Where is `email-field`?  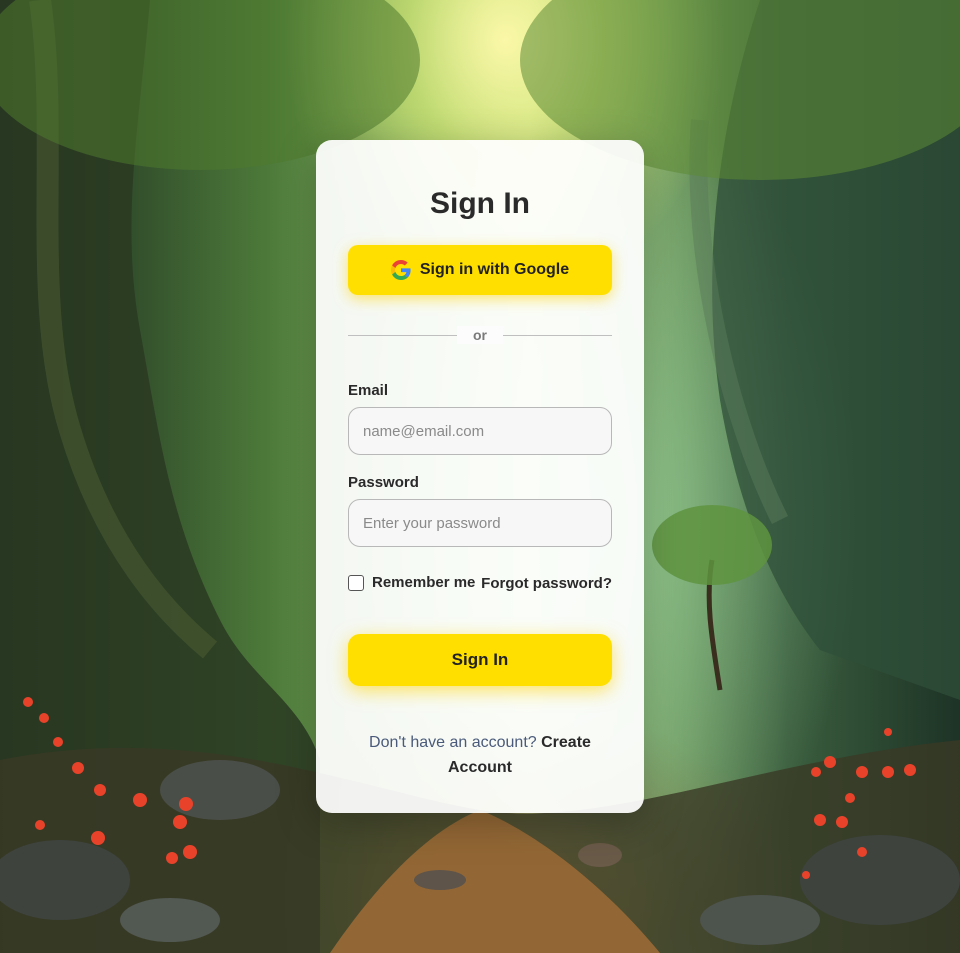 email-field is located at coordinates (480, 431).